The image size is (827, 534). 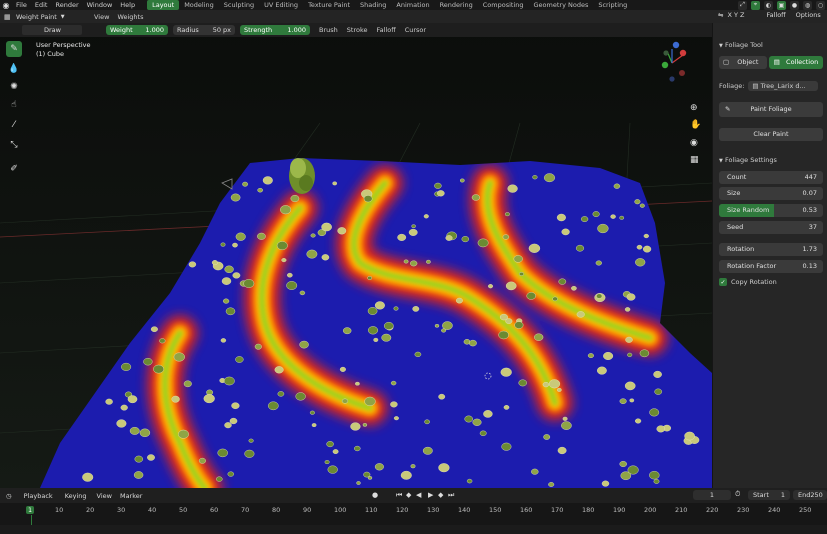 What do you see at coordinates (163, 5) in the screenshot?
I see `tab-layout: Layout` at bounding box center [163, 5].